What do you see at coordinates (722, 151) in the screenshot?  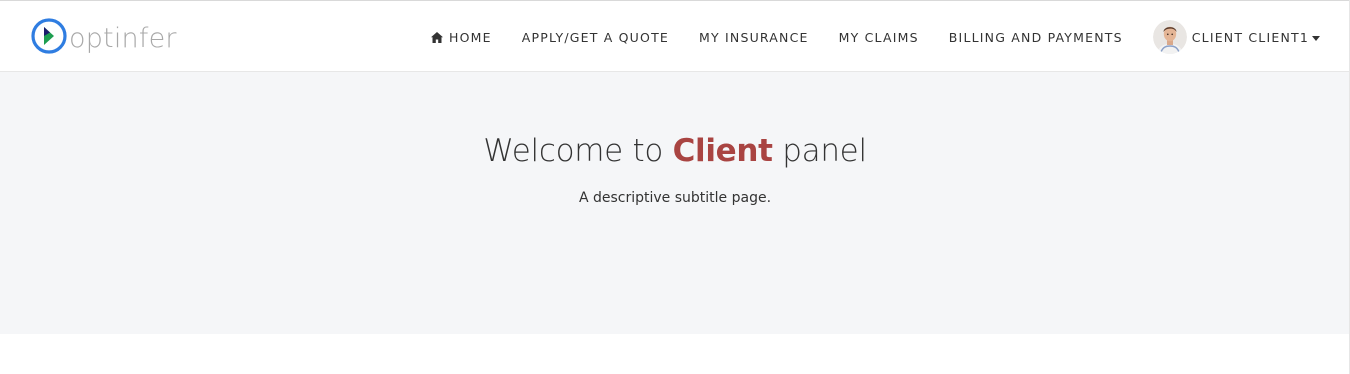 I see `page-title-accent: Client` at bounding box center [722, 151].